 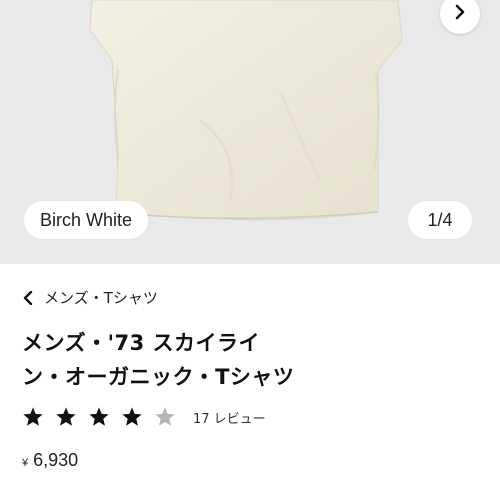 I want to click on product-title-line-2: ン・オーガニック・Tシャツ, so click(x=158, y=377).